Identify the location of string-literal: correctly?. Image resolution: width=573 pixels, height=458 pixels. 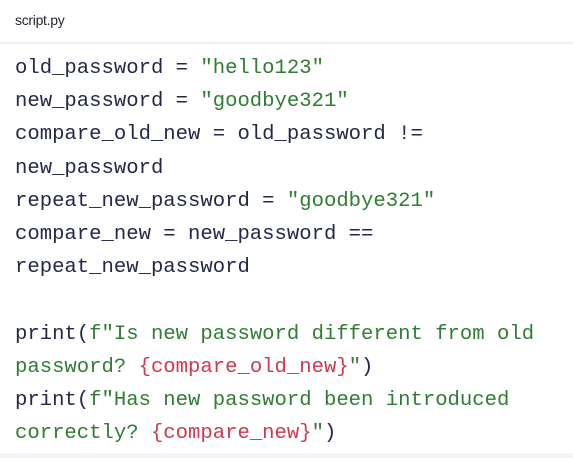
(83, 434).